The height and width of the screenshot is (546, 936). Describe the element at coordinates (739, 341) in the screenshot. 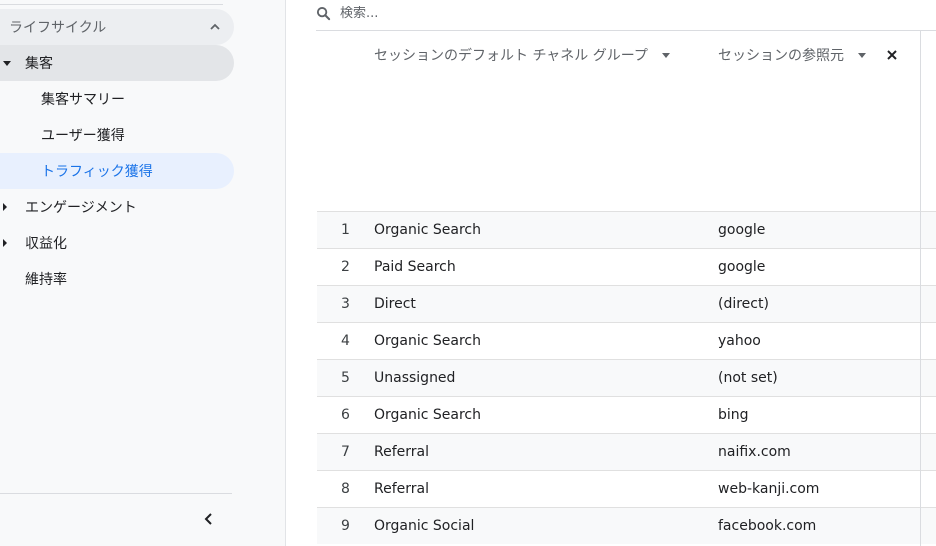

I see `cell-source: yahoo` at that location.